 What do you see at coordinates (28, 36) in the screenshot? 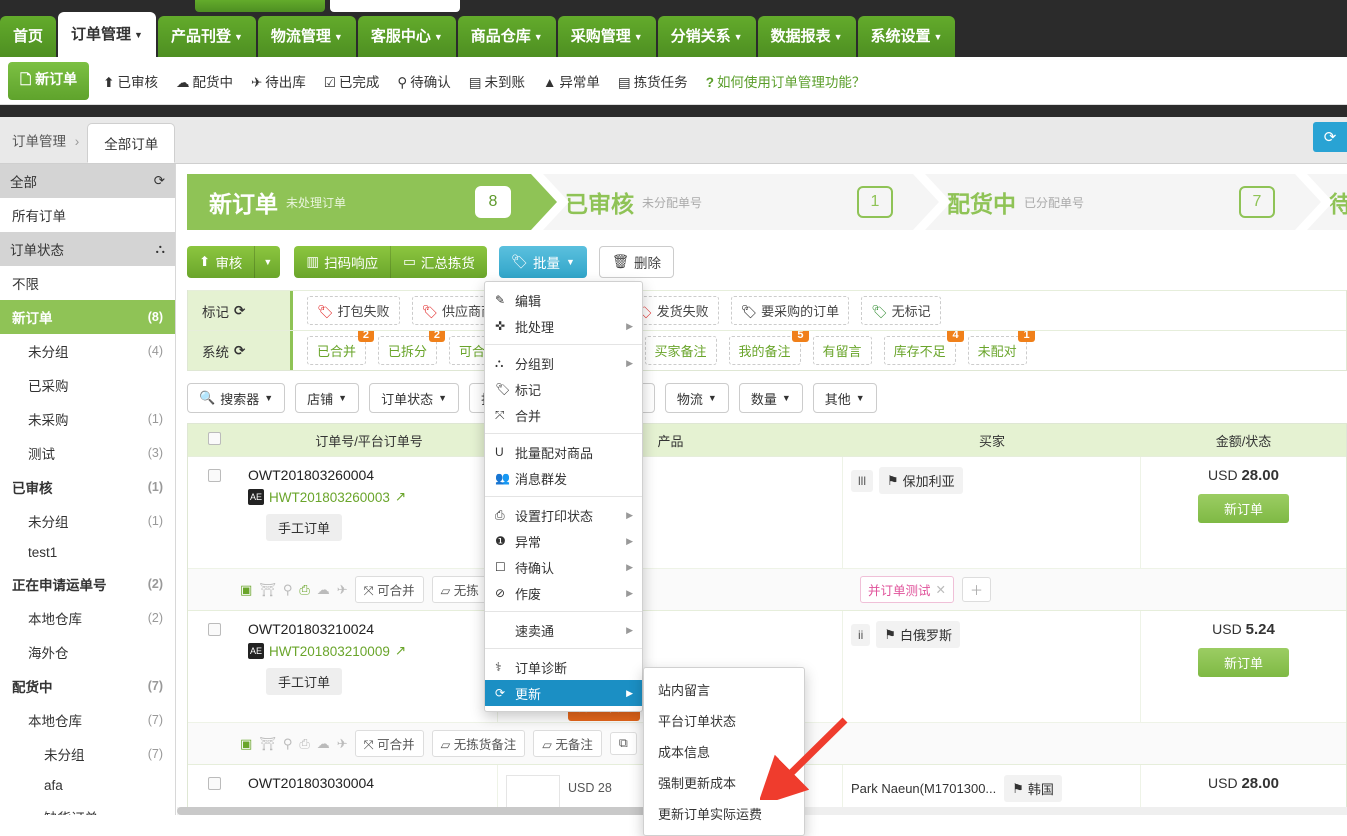
I see `nav-tab-home: 首页` at bounding box center [28, 36].